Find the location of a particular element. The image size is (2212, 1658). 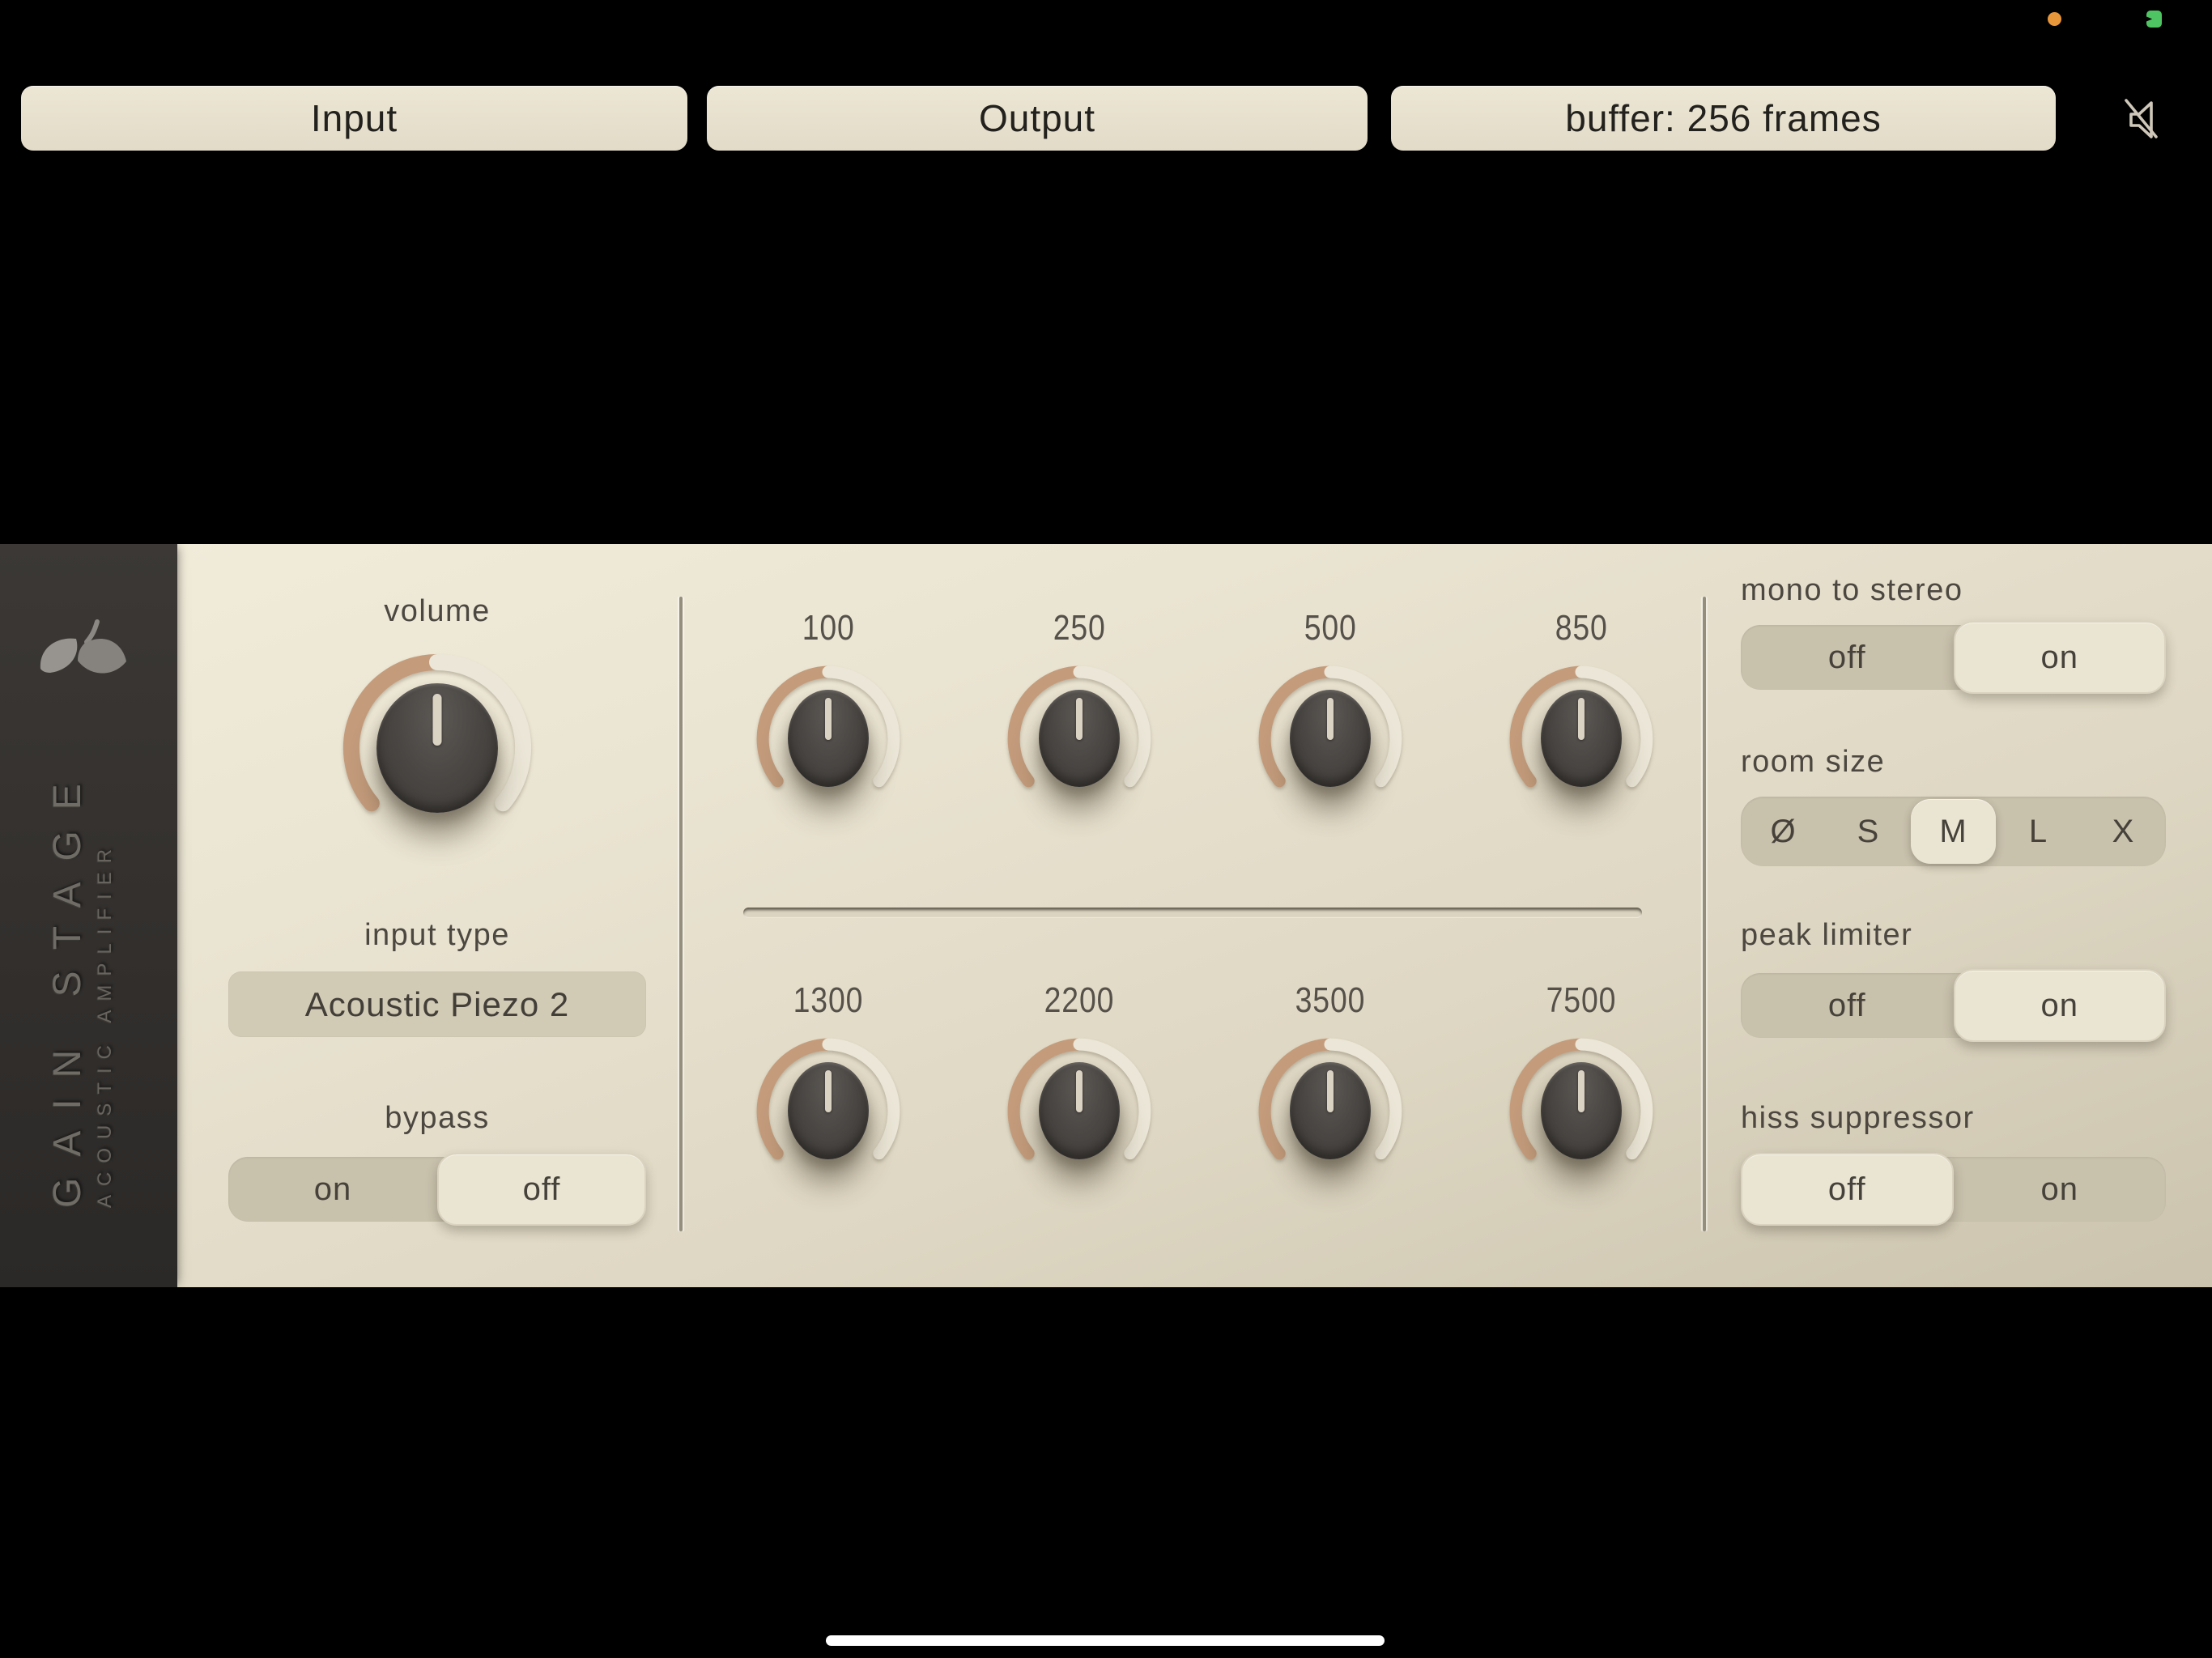

eq-top-row: 100 250 500 850 is located at coordinates (1205, 722).